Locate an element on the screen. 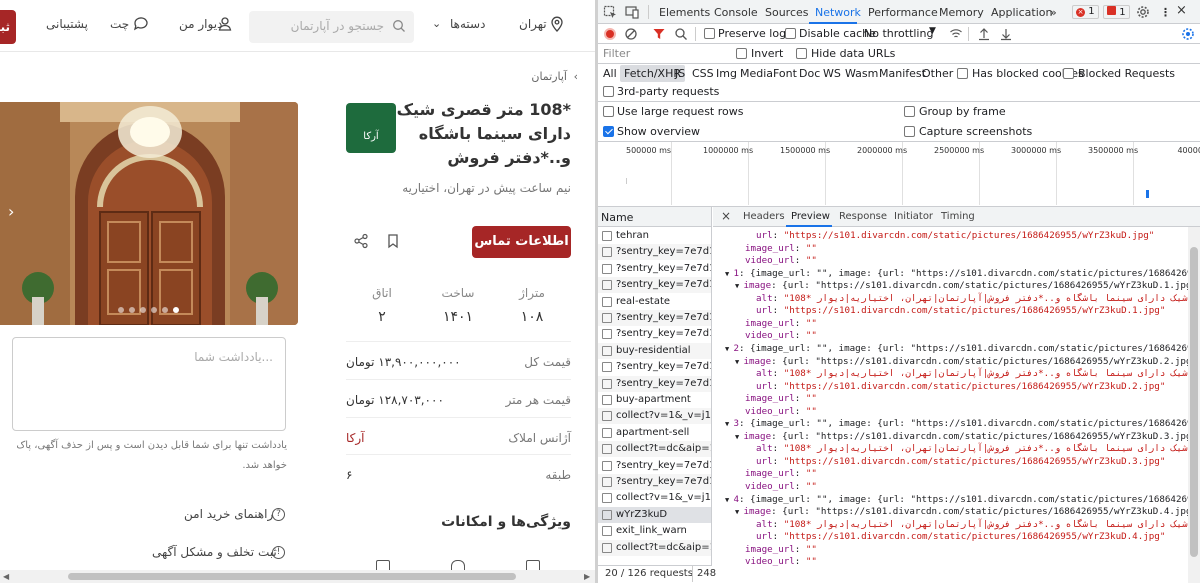 The image size is (1200, 583). type-font: Font is located at coordinates (785, 73).